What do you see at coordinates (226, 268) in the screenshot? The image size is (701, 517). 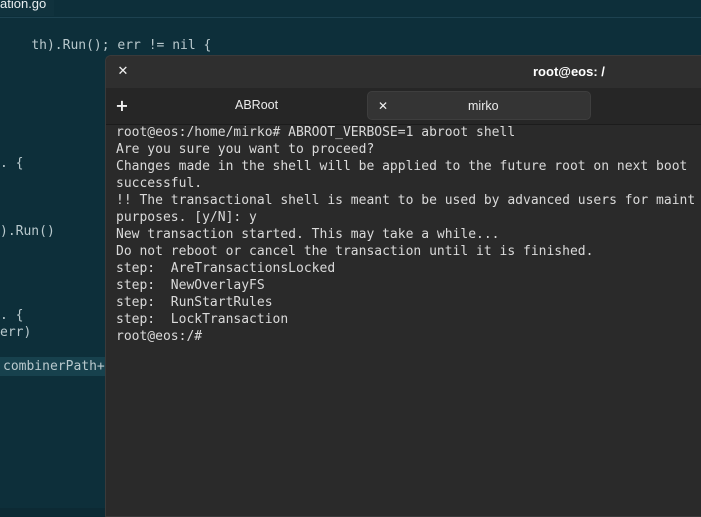 I see `terminal-line: step: AreTransactionsLocked` at bounding box center [226, 268].